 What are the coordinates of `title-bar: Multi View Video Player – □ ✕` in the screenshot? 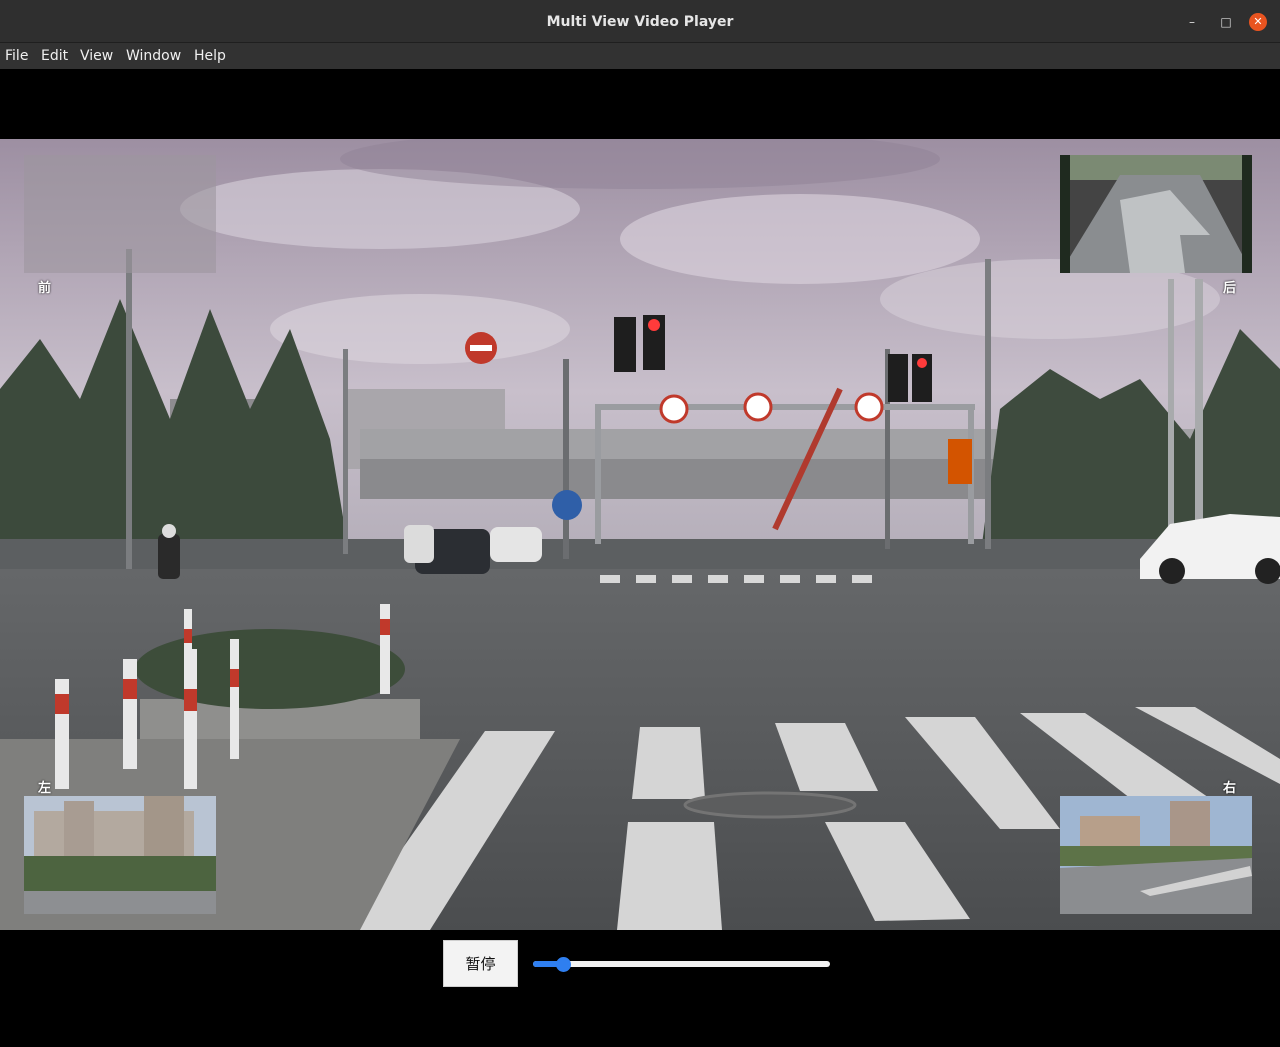 It's located at (640, 21).